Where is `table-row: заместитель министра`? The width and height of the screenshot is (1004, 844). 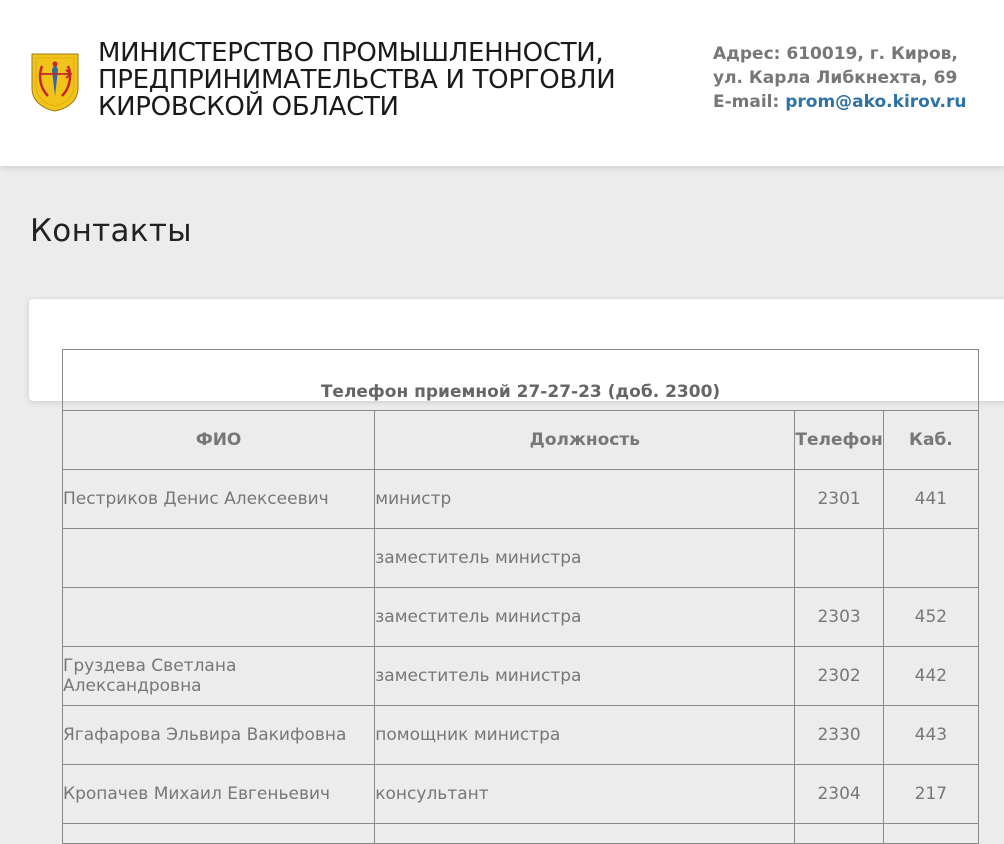
table-row: заместитель министра is located at coordinates (520, 558).